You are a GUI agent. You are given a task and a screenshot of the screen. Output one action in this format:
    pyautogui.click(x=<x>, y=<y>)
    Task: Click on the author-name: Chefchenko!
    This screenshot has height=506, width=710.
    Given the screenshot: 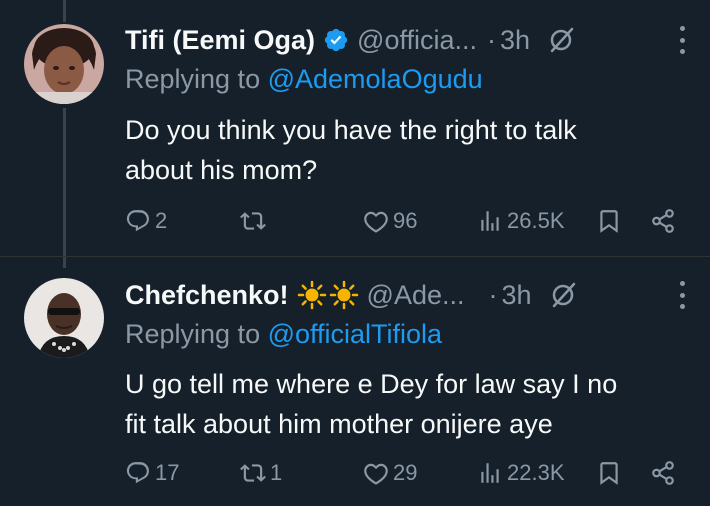 What is the action you would take?
    pyautogui.click(x=207, y=295)
    